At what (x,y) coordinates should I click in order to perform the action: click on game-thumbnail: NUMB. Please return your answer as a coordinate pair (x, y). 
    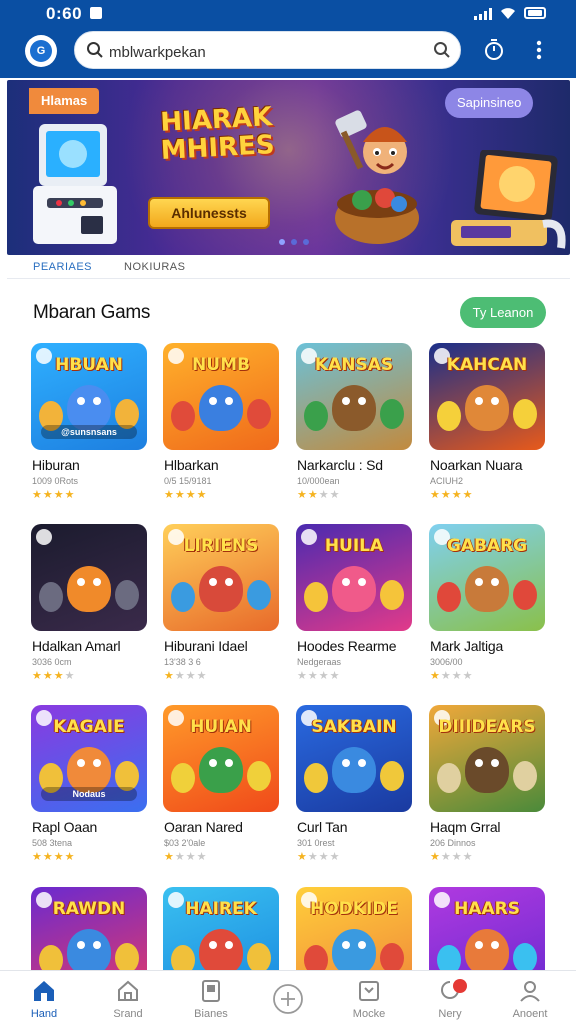
    Looking at the image, I should click on (221, 396).